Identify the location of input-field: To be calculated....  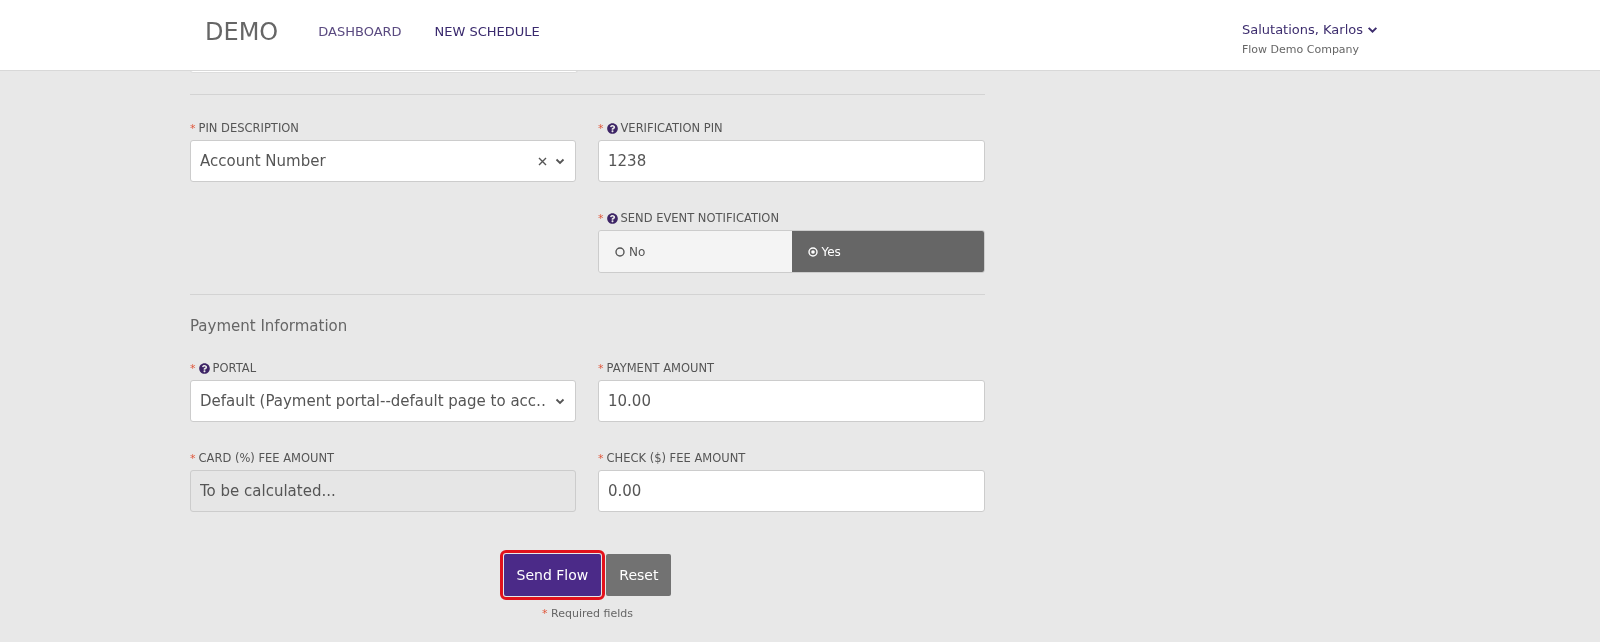
(383, 491).